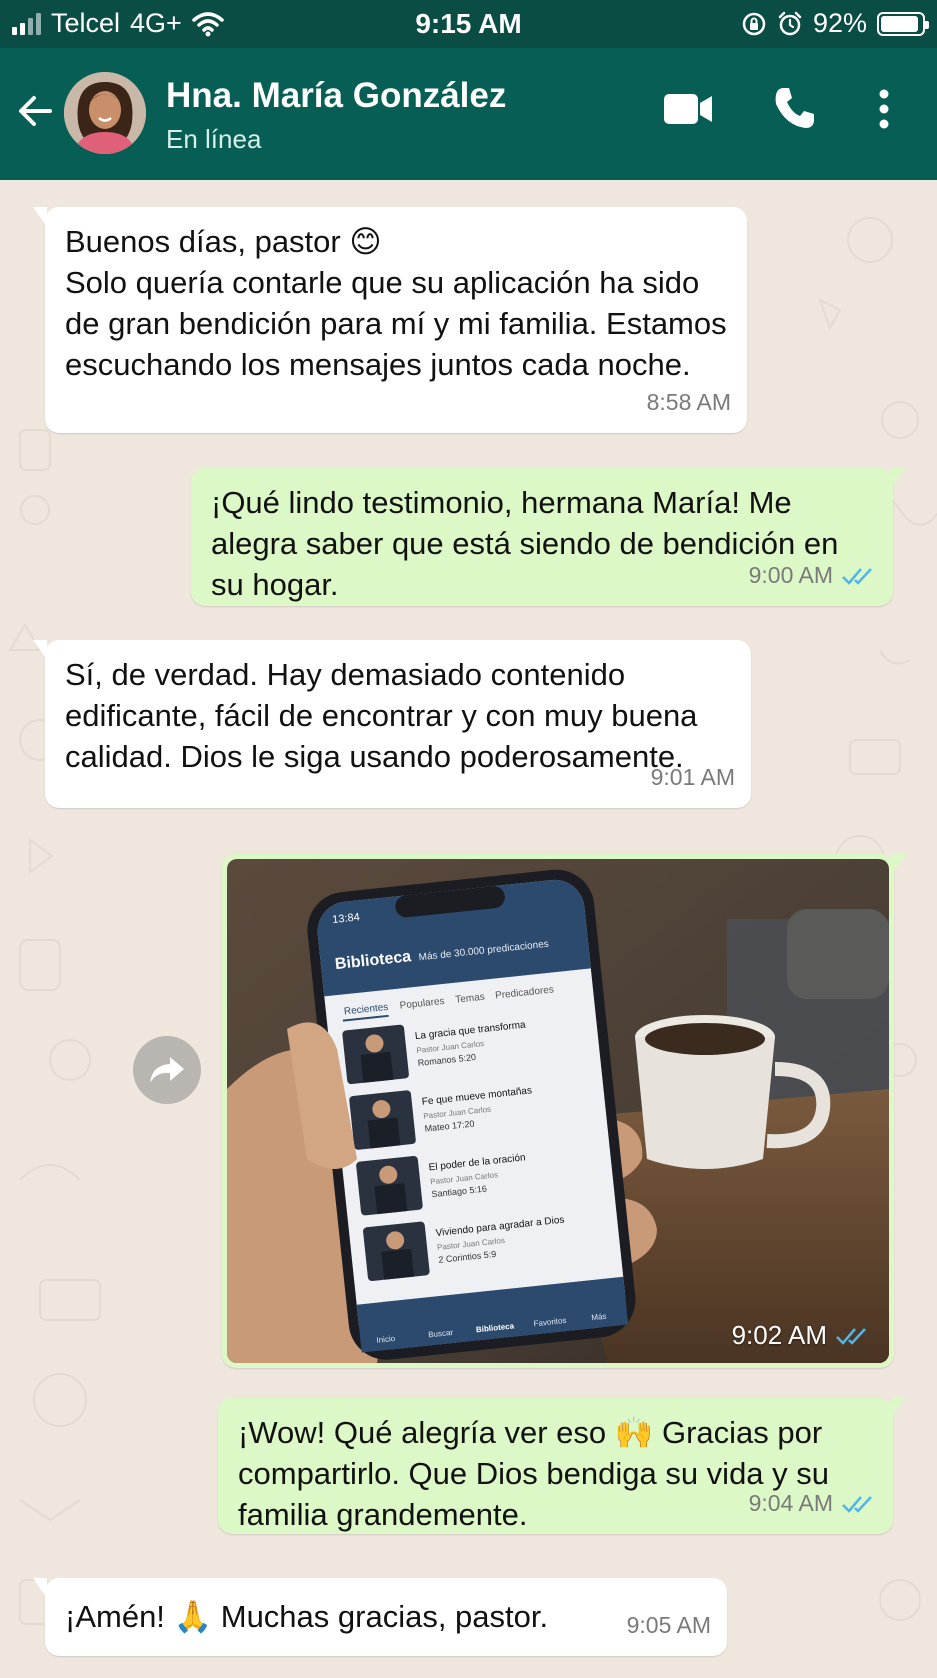  What do you see at coordinates (599, 1317) in the screenshot?
I see `app-nav-item: Más` at bounding box center [599, 1317].